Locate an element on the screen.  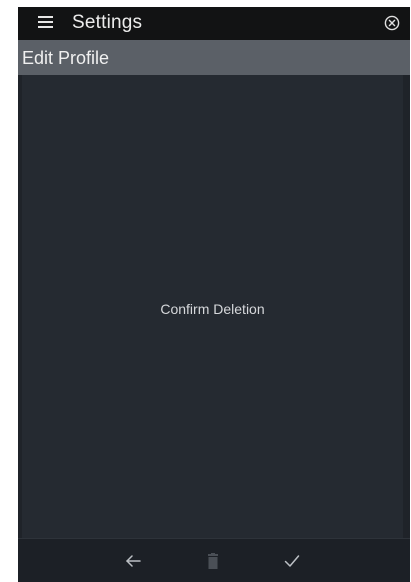
delete-button is located at coordinates (213, 561).